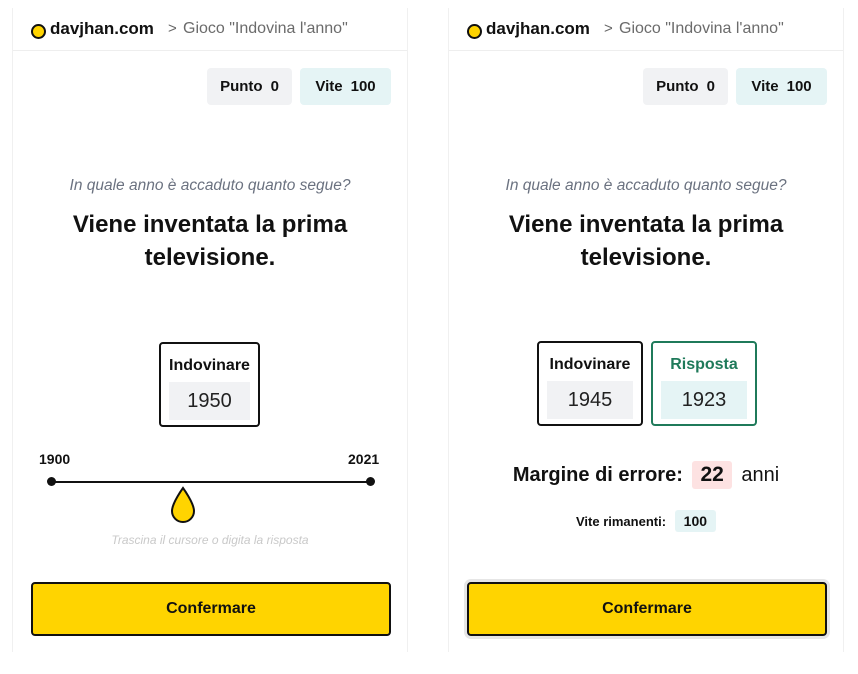 This screenshot has width=858, height=674. What do you see at coordinates (210, 540) in the screenshot?
I see `slider-hint: Trascina il cursore o digita la risposta` at bounding box center [210, 540].